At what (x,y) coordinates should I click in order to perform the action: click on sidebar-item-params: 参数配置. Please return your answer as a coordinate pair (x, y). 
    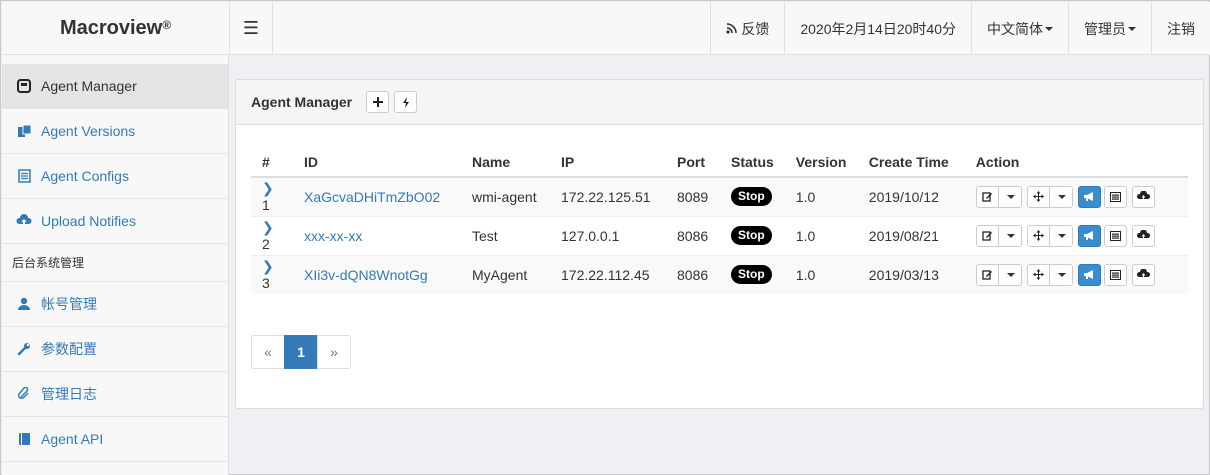
    Looking at the image, I should click on (115, 349).